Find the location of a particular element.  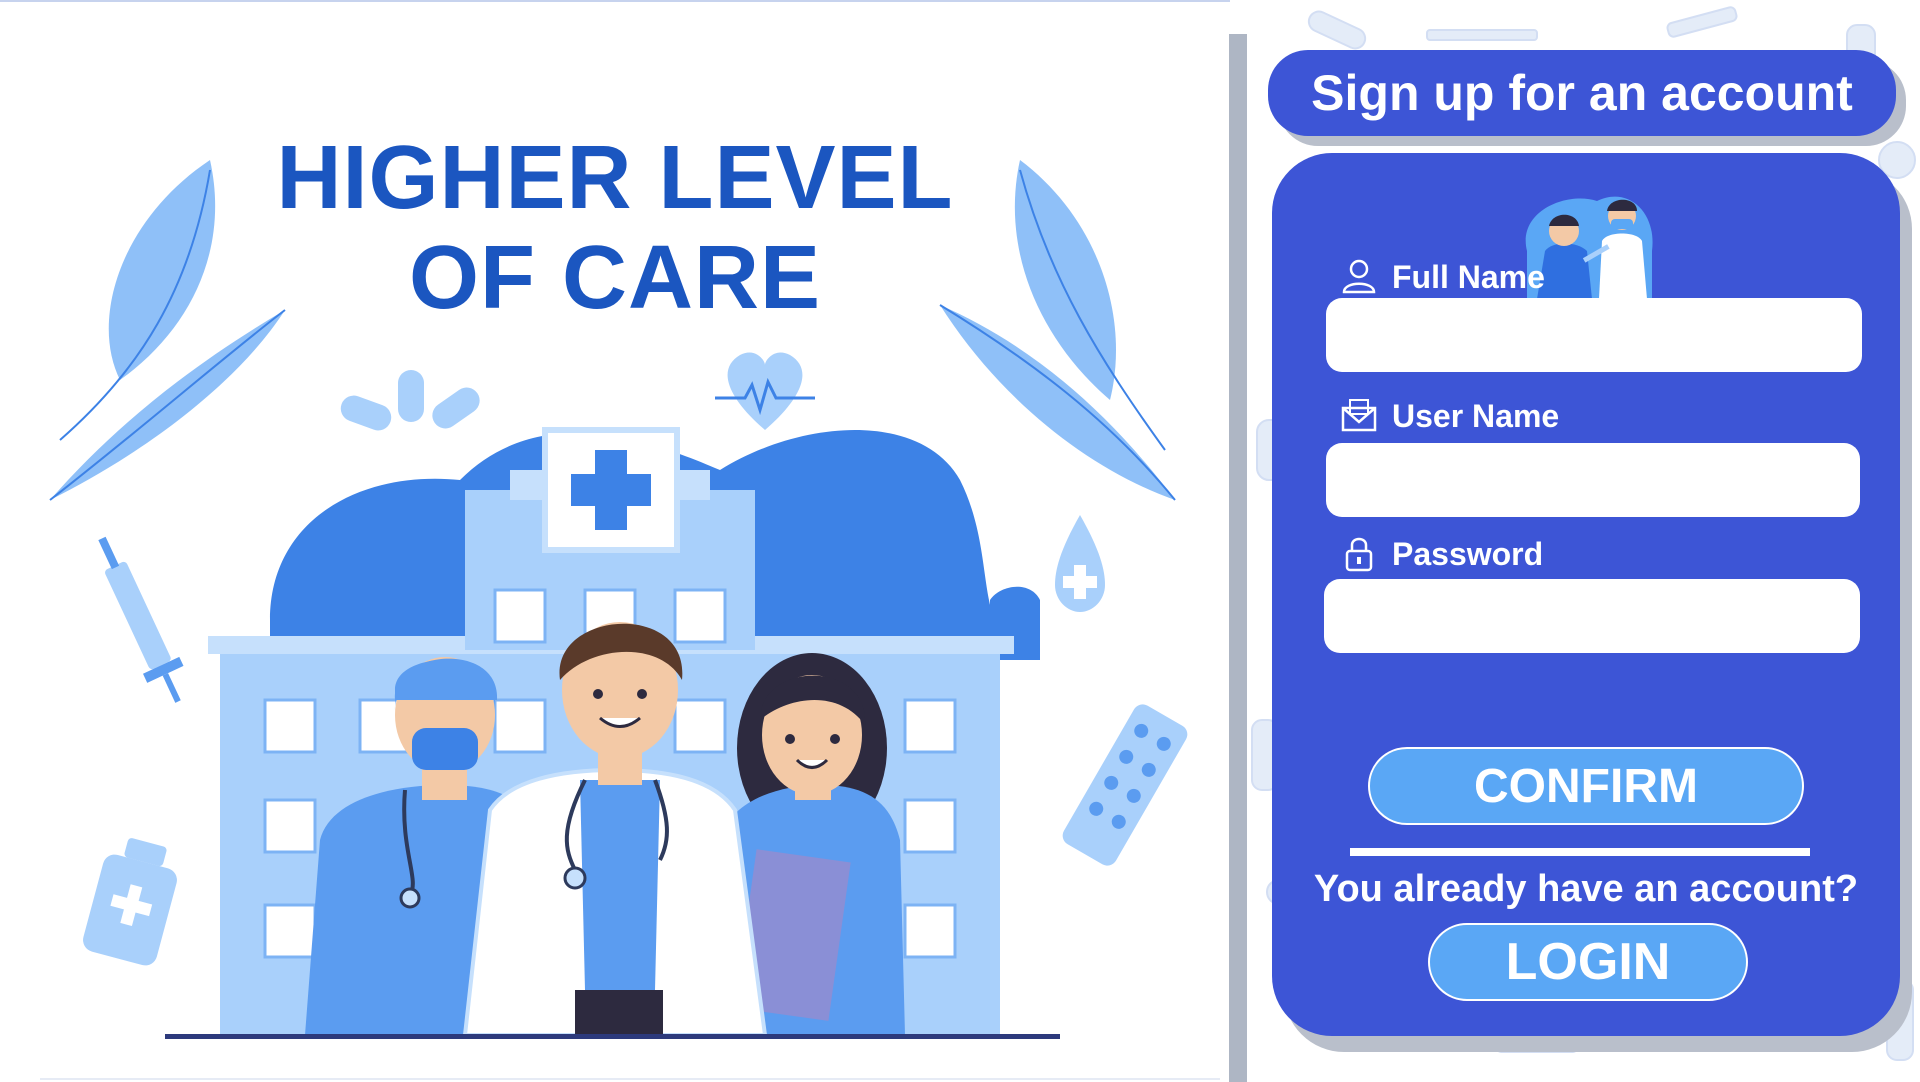

blood-drop-icon is located at coordinates (1080, 563).